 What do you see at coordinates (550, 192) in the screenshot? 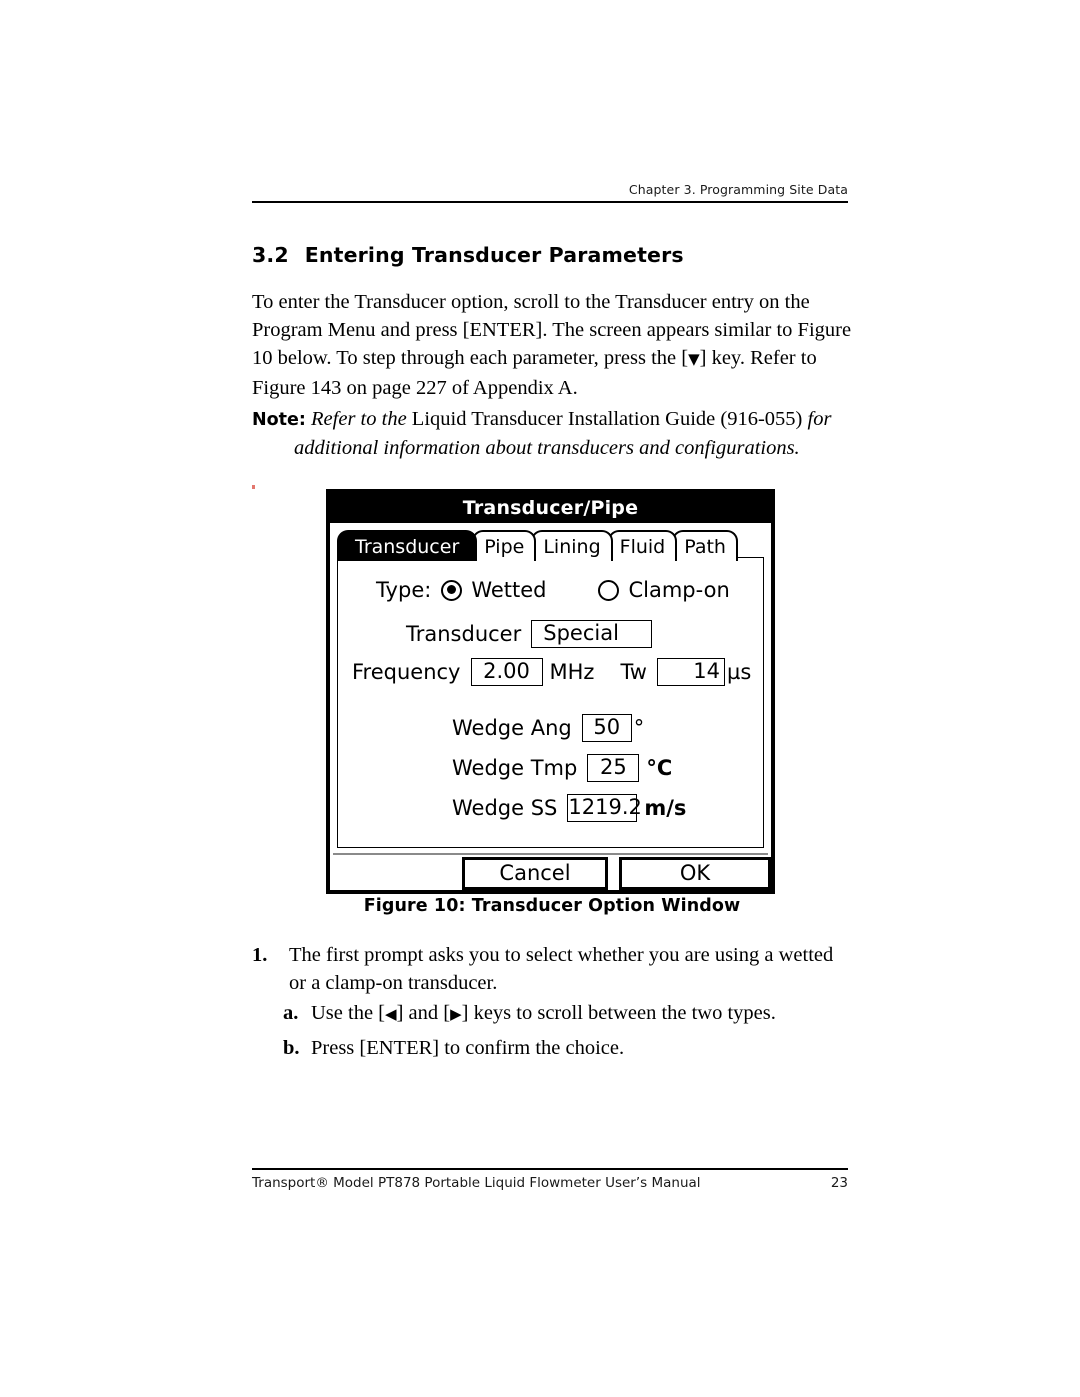
I see `page-header: Chapter 3. Programming Site Data` at bounding box center [550, 192].